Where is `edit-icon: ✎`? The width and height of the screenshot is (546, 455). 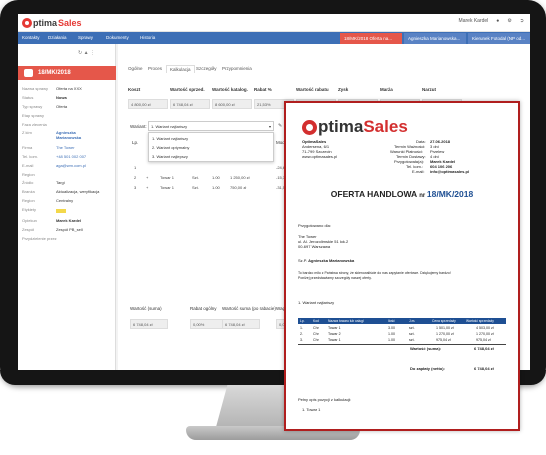
edit-icon: ✎ is located at coordinates (280, 126).